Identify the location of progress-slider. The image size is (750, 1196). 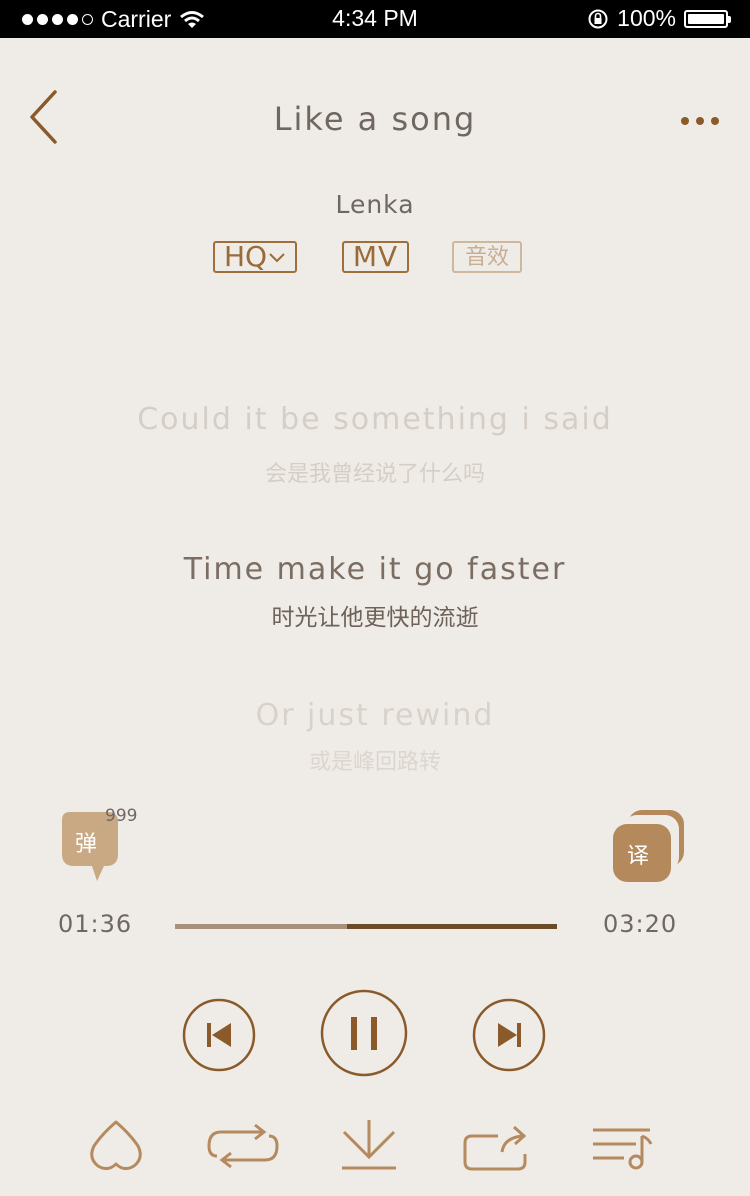
(366, 926).